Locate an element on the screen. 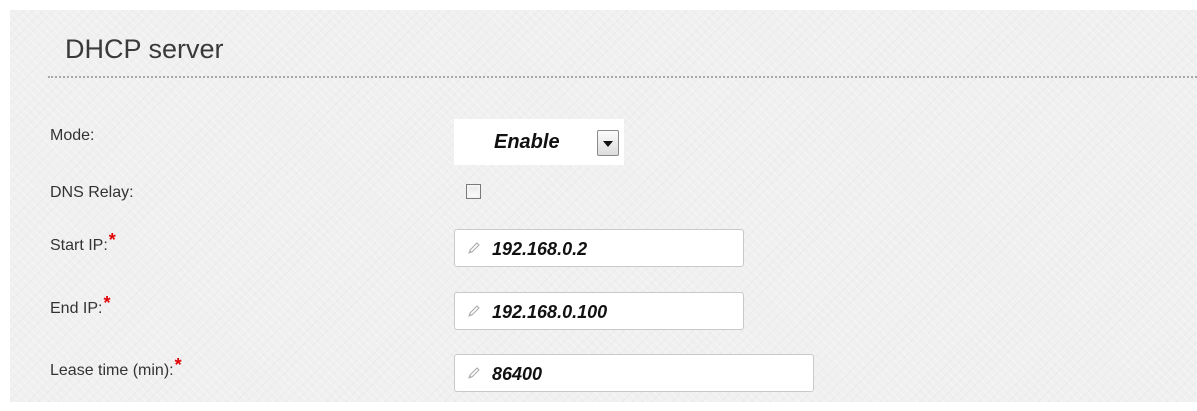  chevron-down-icon is located at coordinates (608, 143).